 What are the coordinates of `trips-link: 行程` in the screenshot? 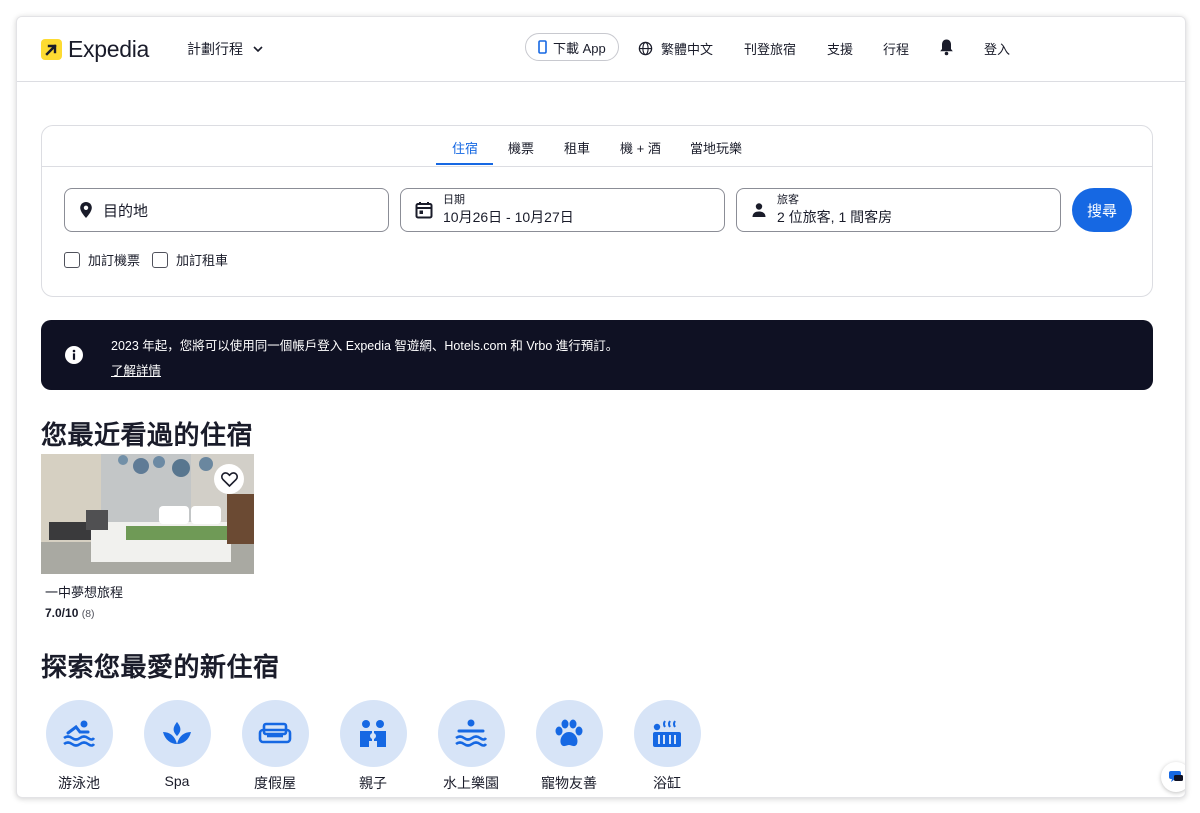 It's located at (896, 48).